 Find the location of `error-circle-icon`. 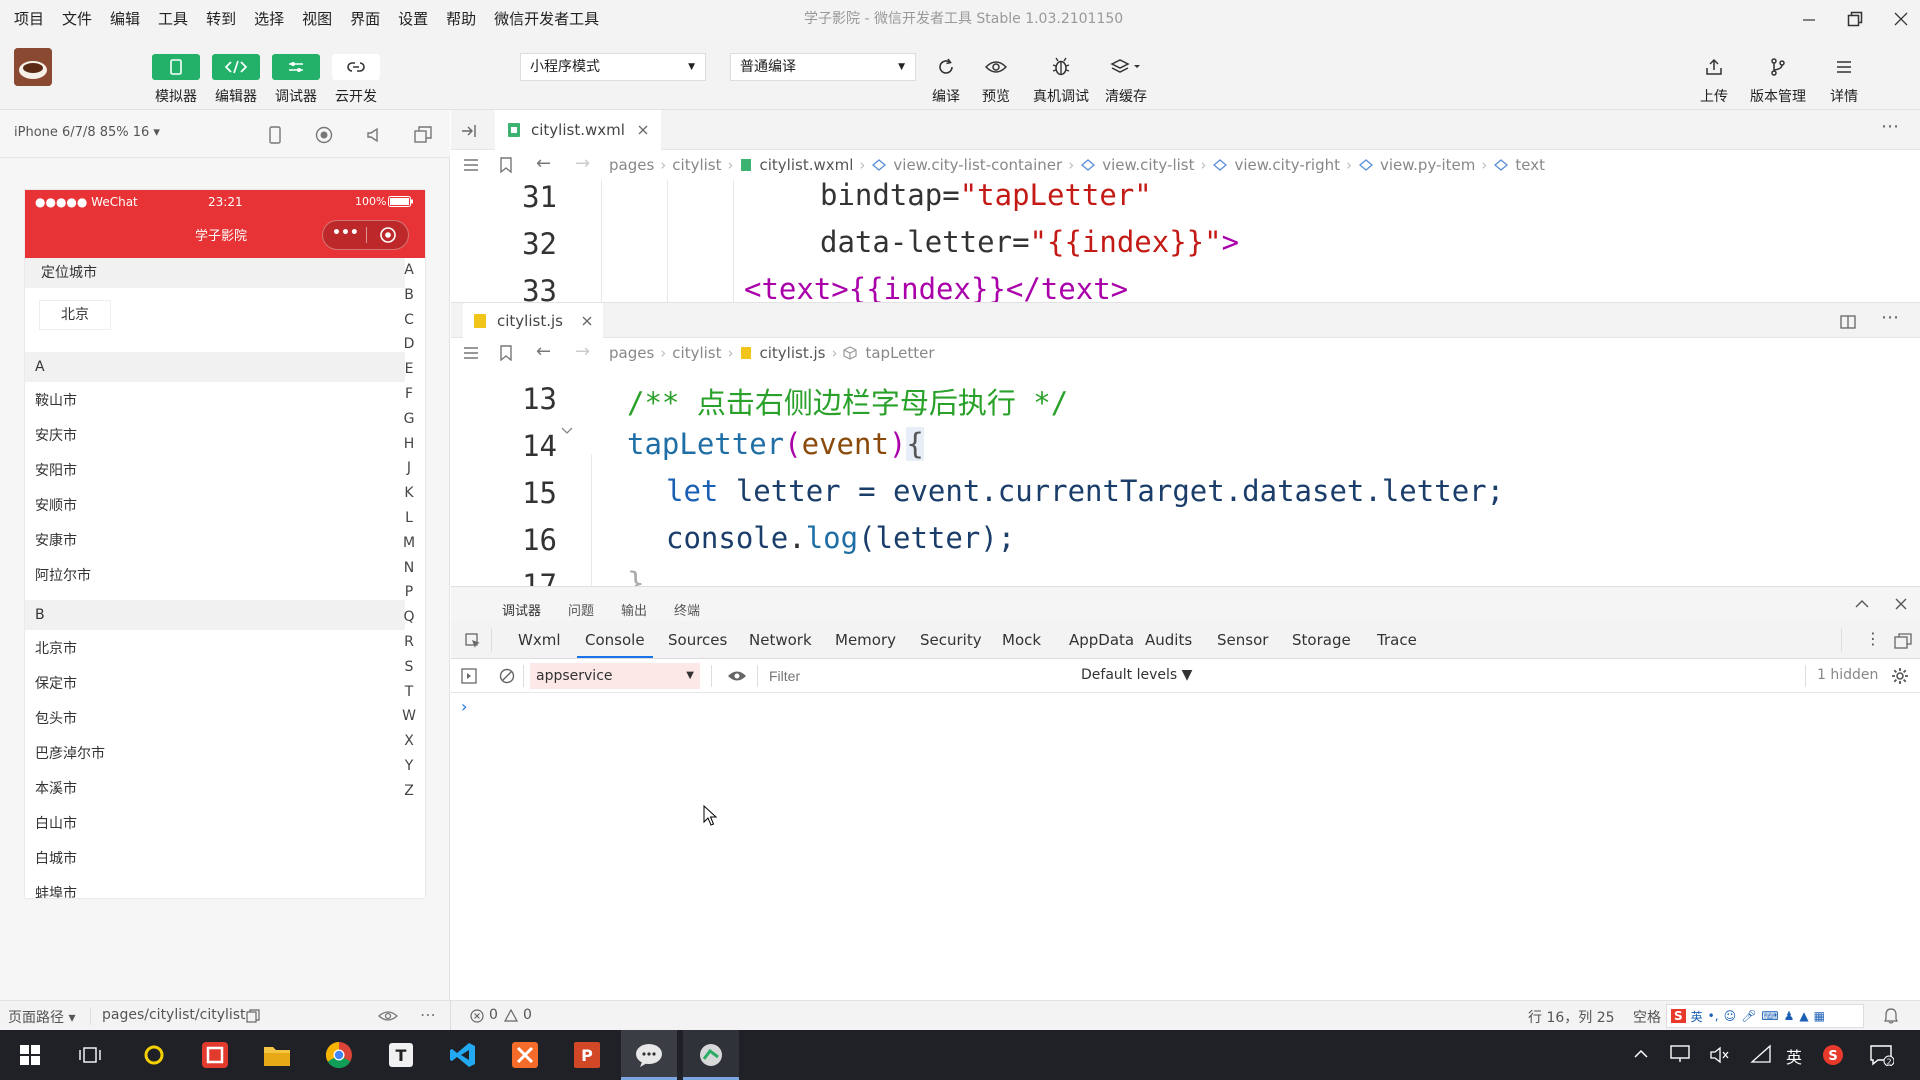

error-circle-icon is located at coordinates (477, 1016).